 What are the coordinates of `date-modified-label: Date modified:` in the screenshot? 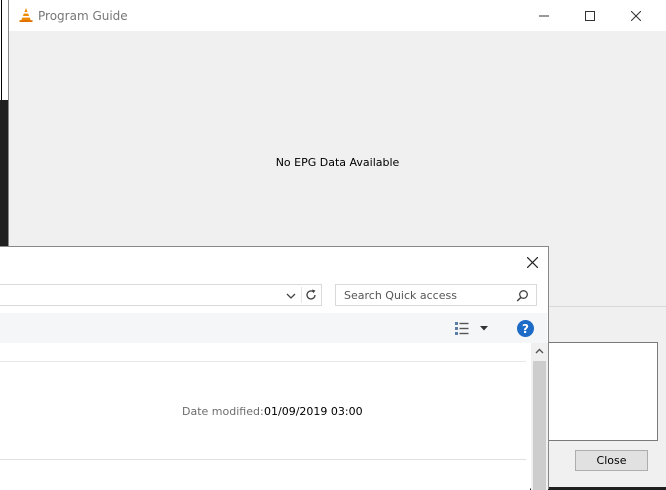 It's located at (223, 411).